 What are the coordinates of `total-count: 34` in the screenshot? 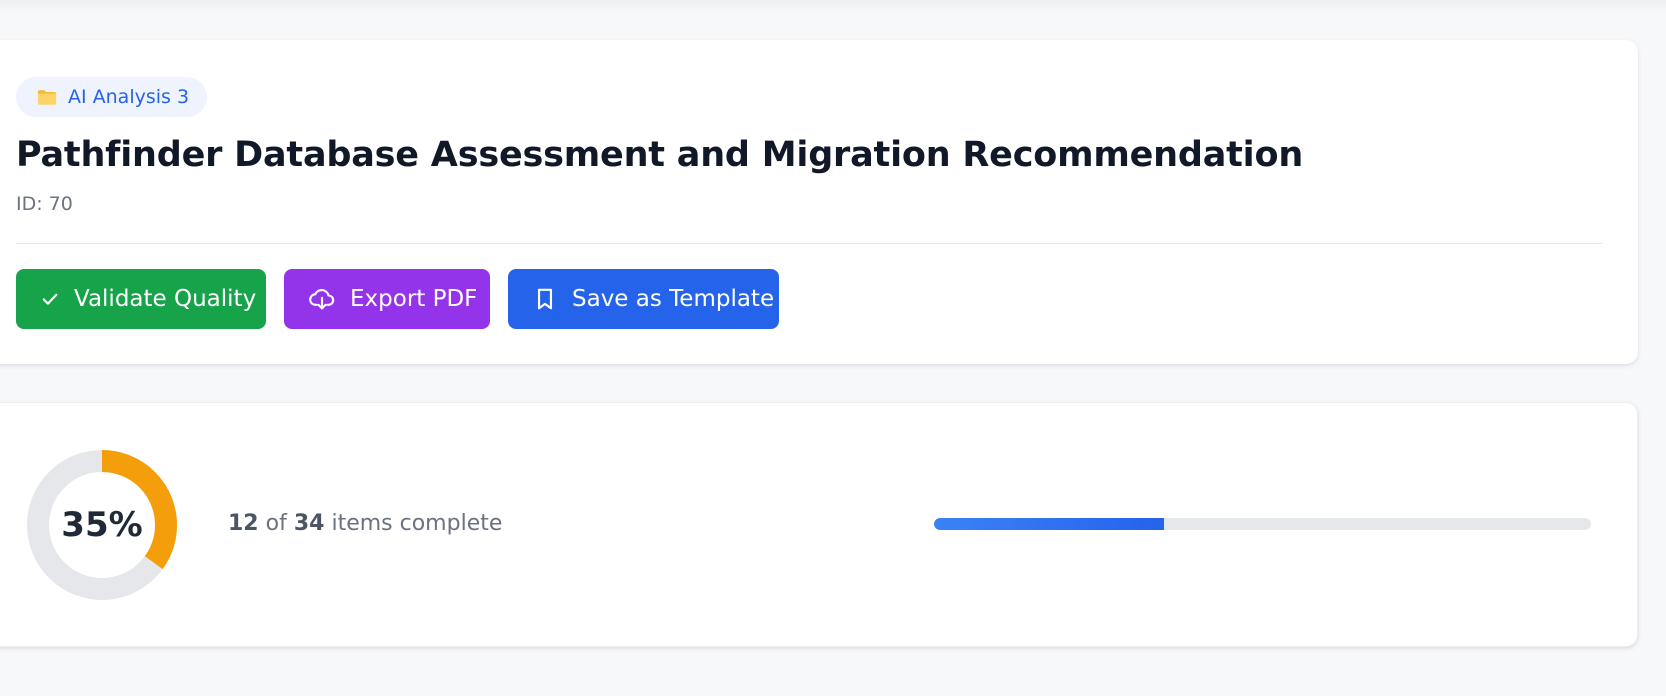 It's located at (309, 523).